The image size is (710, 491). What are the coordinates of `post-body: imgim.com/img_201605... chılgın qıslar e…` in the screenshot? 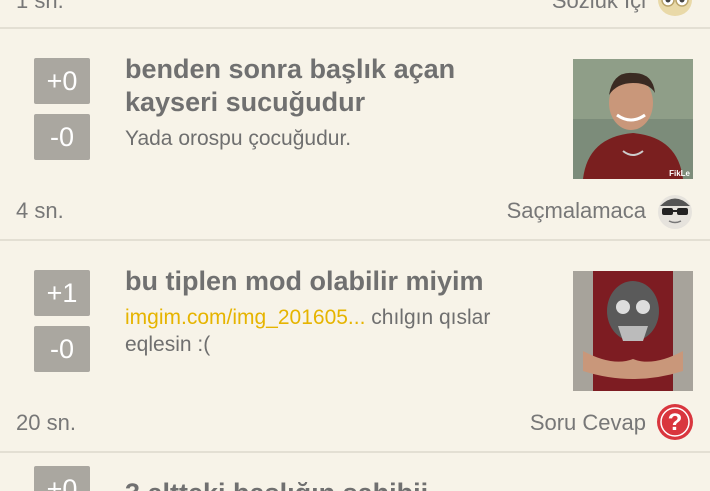 It's located at (340, 331).